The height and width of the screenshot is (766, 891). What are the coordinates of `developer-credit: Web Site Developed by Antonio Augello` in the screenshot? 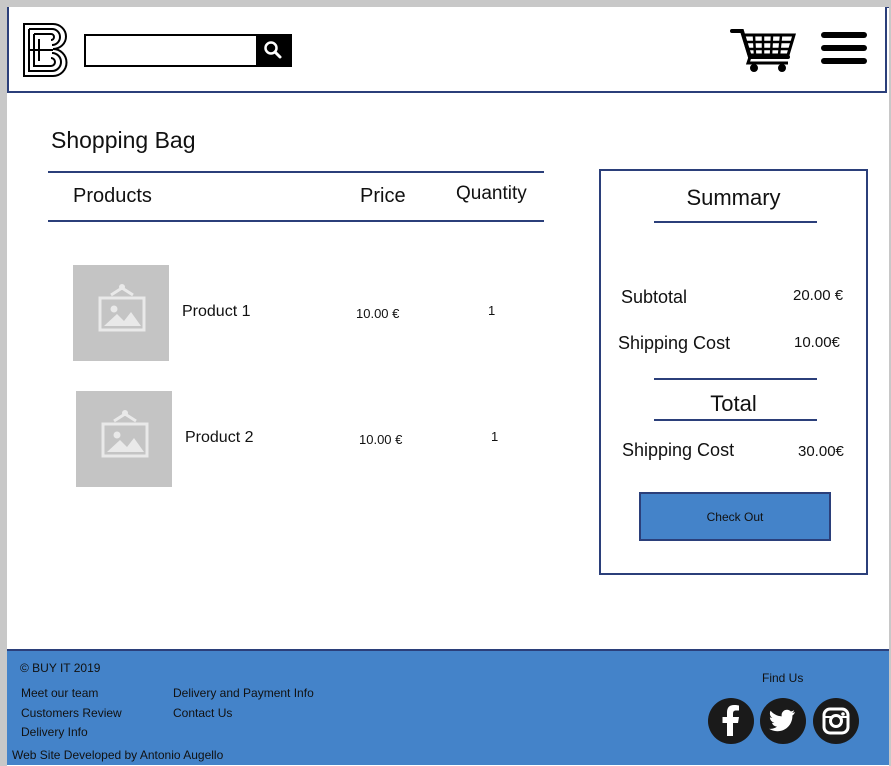 It's located at (118, 755).